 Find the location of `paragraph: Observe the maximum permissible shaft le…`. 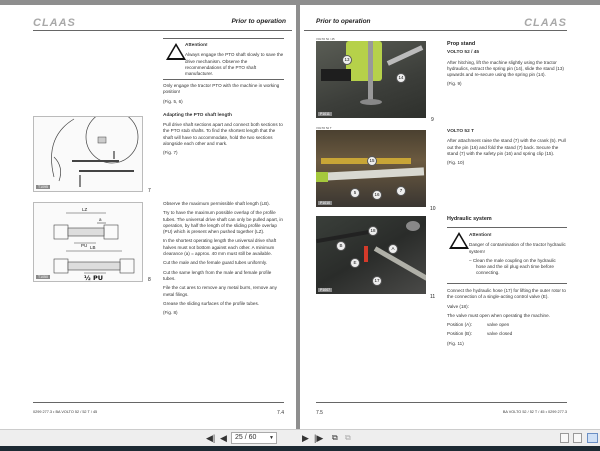

paragraph: Observe the maximum permissible shaft le… is located at coordinates (216, 203).